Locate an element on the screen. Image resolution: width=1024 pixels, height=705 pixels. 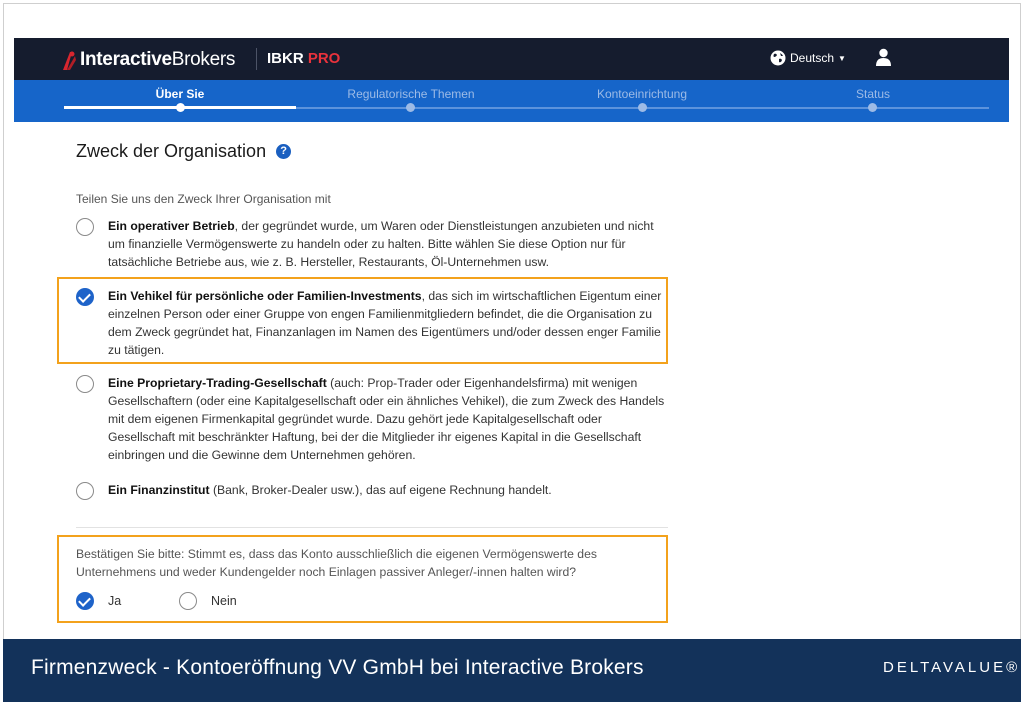
step-status: Status is located at coordinates (873, 94).